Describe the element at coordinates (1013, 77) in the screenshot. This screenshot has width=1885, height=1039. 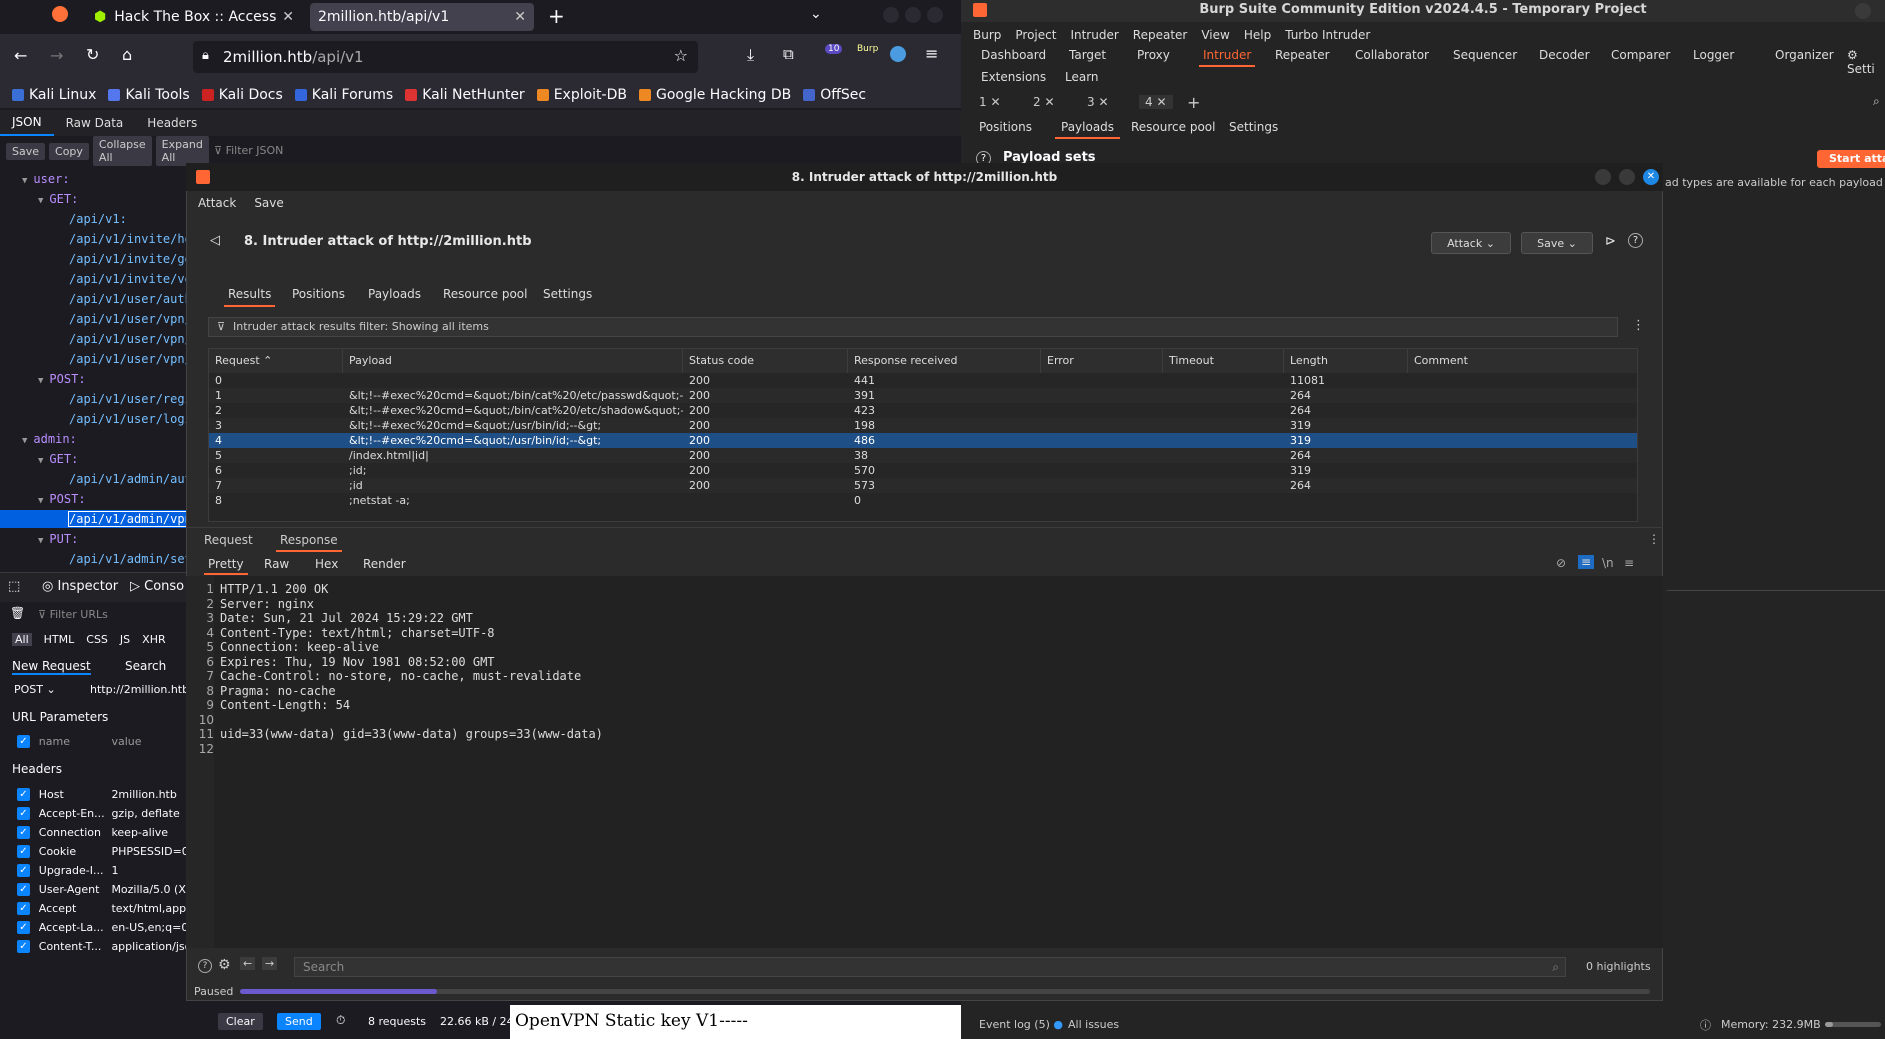
I see `tab-extensions: Extensions` at that location.